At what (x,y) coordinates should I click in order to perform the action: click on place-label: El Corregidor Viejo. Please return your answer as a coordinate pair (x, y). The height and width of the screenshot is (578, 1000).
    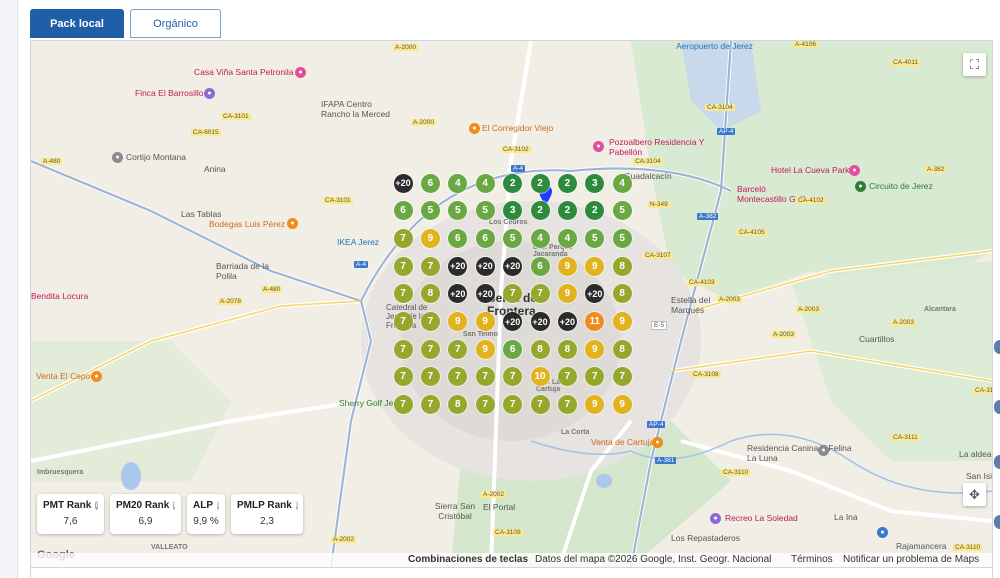
    Looking at the image, I should click on (518, 128).